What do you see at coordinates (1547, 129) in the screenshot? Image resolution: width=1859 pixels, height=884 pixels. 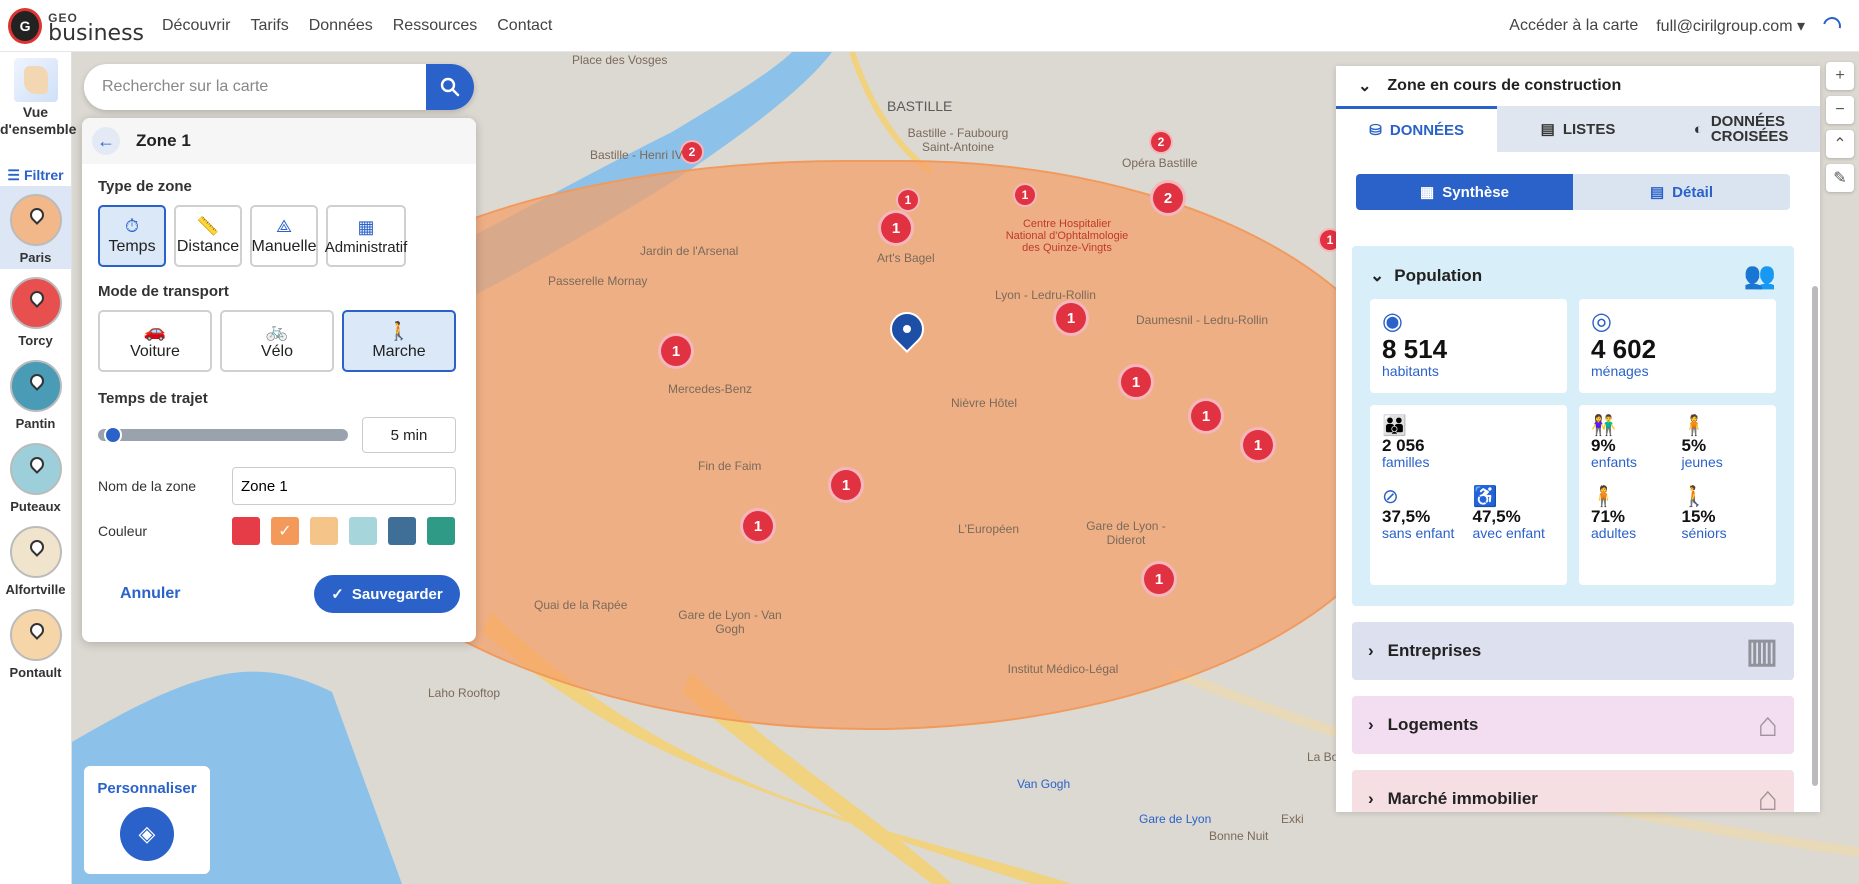 I see `list-icon: ▤` at bounding box center [1547, 129].